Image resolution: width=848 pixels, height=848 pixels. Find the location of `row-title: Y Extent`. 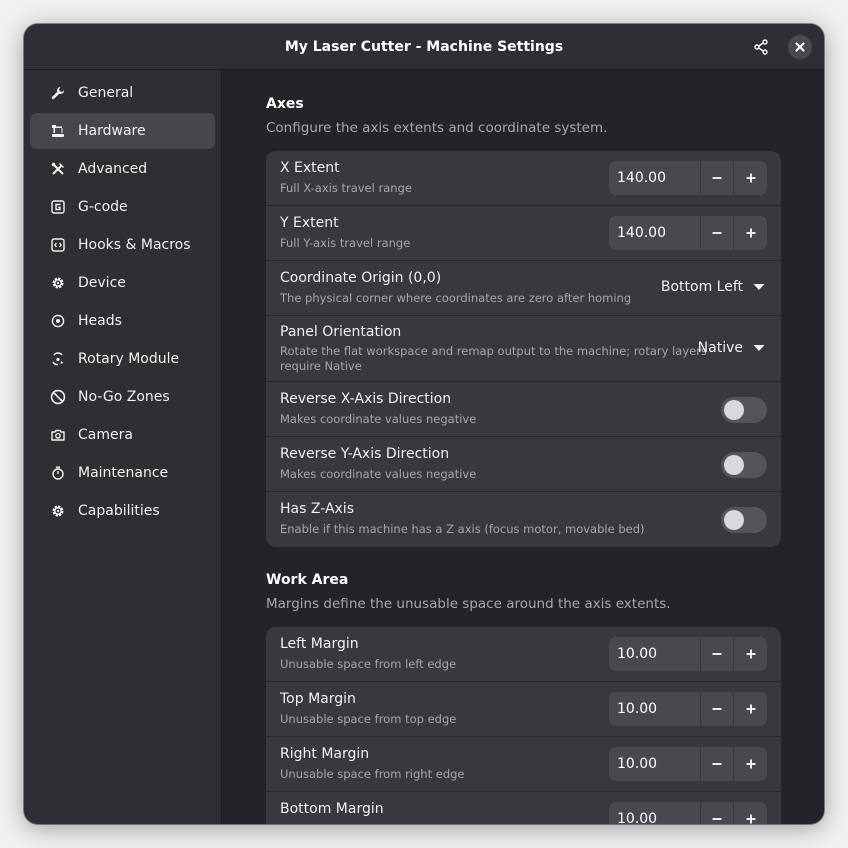

row-title: Y Extent is located at coordinates (309, 223).